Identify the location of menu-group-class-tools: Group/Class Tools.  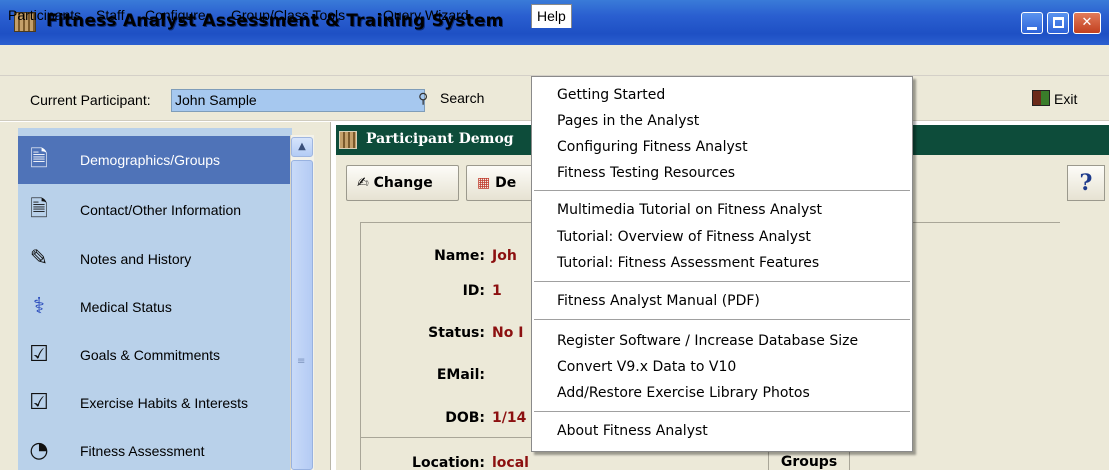
(288, 16).